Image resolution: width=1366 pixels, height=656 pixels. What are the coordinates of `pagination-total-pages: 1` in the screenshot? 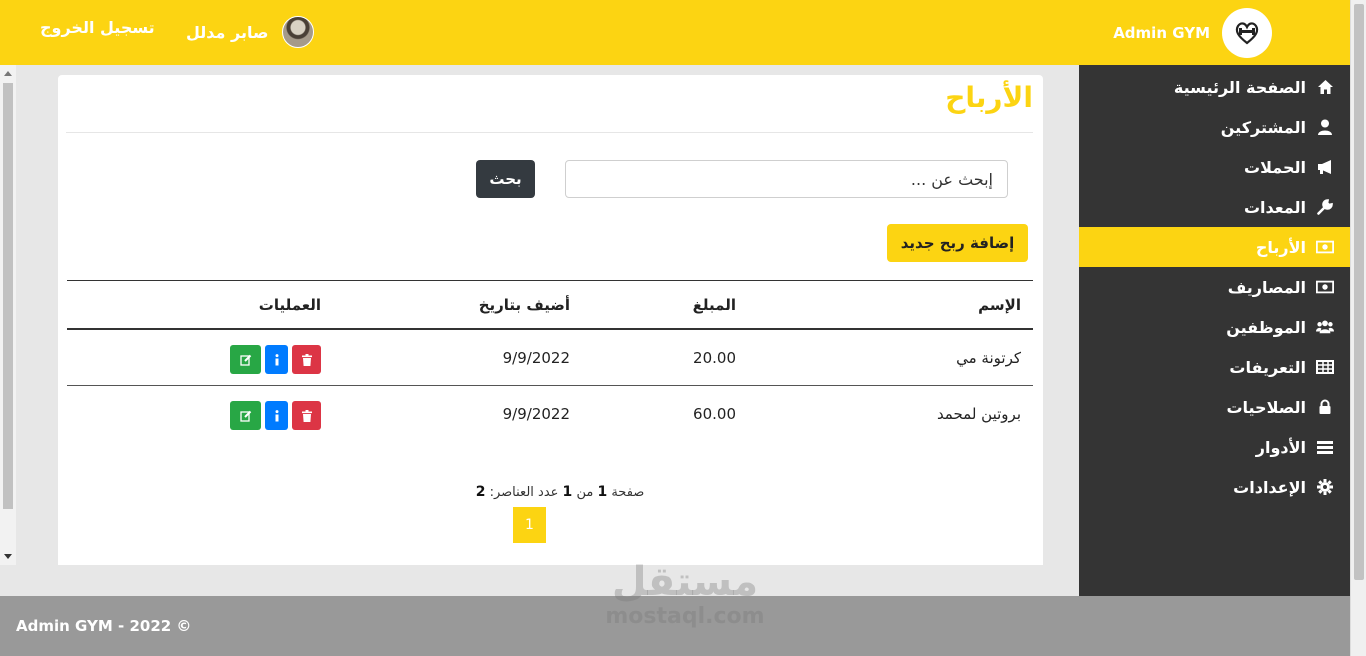 It's located at (567, 492).